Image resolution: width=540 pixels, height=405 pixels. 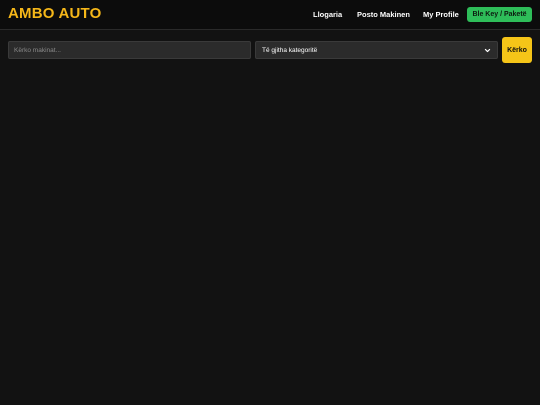 I want to click on brand-logo-text: AMBO AUTO, so click(x=54, y=13).